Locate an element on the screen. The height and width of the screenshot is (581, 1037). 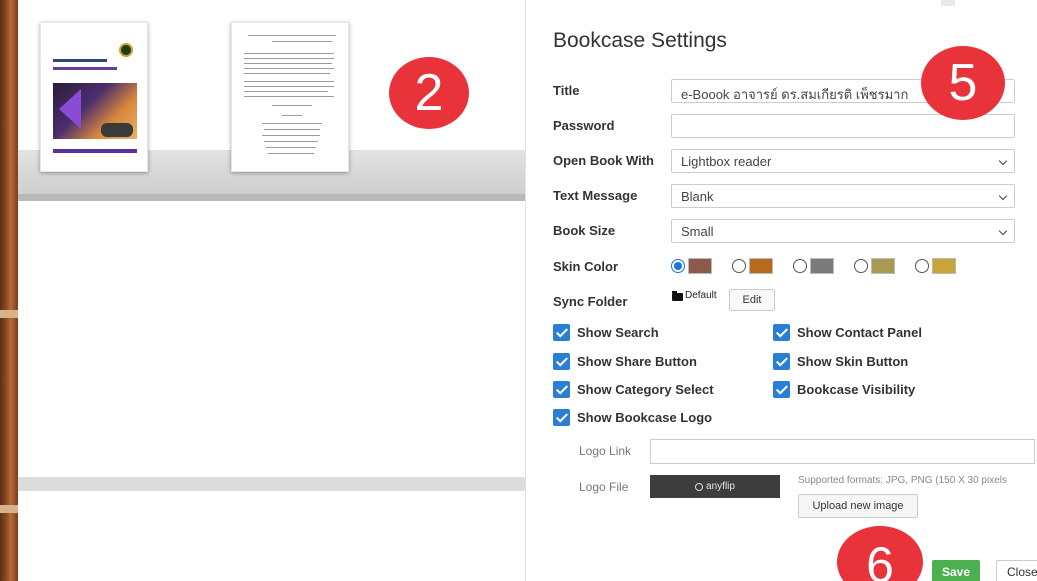
show-category-select-checkbox: Show Category Select is located at coordinates (633, 389).